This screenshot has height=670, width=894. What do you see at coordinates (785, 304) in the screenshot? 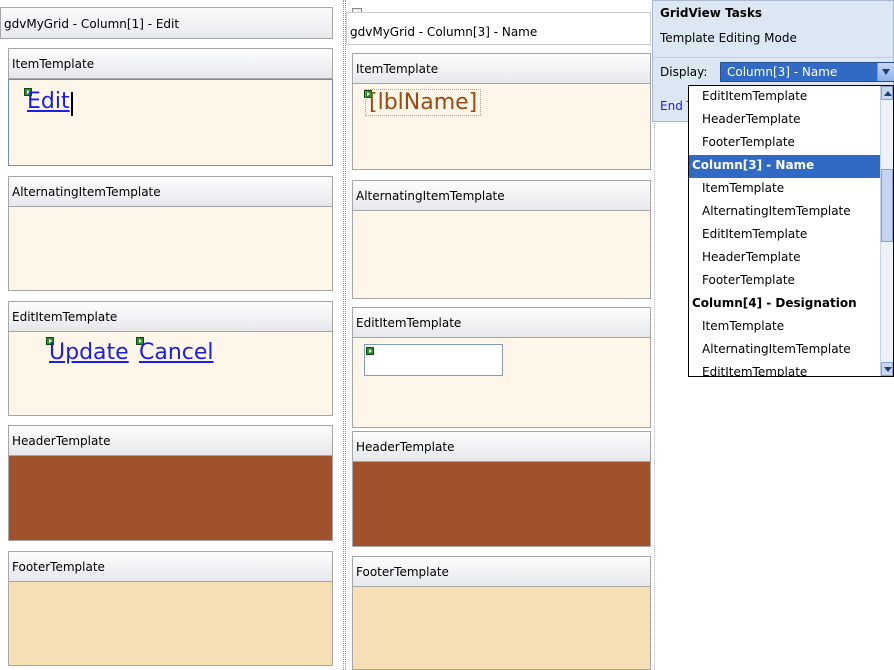
I see `dropdown-group-option: Column[4] - Designation` at bounding box center [785, 304].